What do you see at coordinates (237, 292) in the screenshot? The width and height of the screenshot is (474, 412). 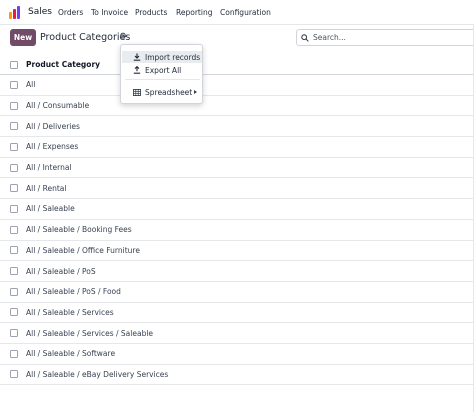 I see `table-row: All / Saleable / PoS / Food` at bounding box center [237, 292].